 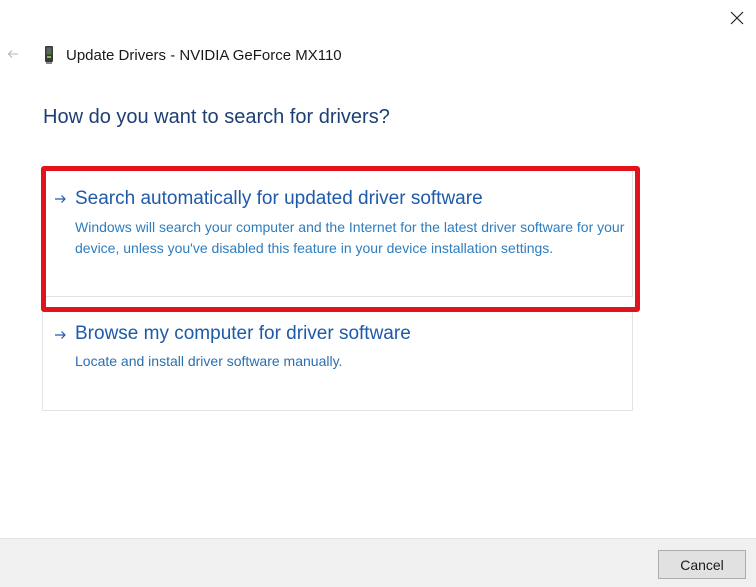 I want to click on page-heading: How do you want to search for drivers?, so click(x=216, y=117).